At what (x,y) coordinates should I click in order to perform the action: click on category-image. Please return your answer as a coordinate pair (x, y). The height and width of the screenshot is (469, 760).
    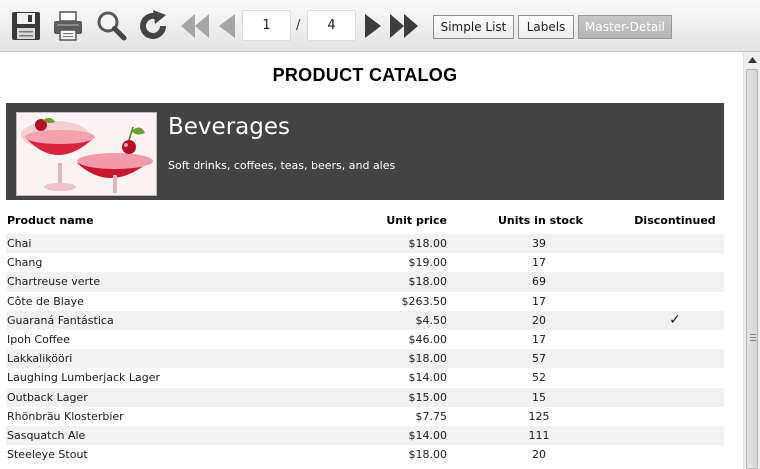
    Looking at the image, I should click on (86, 154).